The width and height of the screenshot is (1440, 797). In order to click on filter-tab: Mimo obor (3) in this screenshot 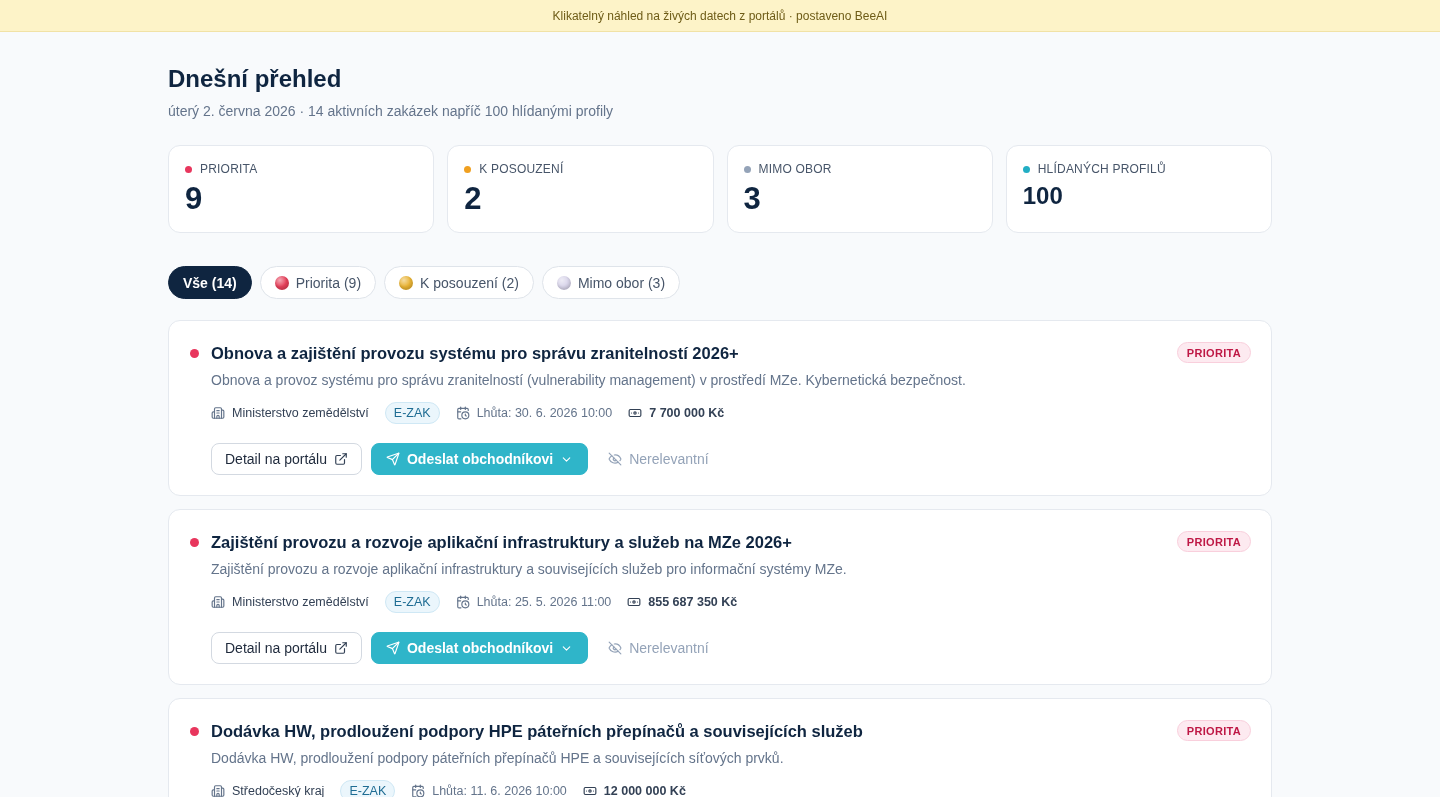, I will do `click(611, 282)`.